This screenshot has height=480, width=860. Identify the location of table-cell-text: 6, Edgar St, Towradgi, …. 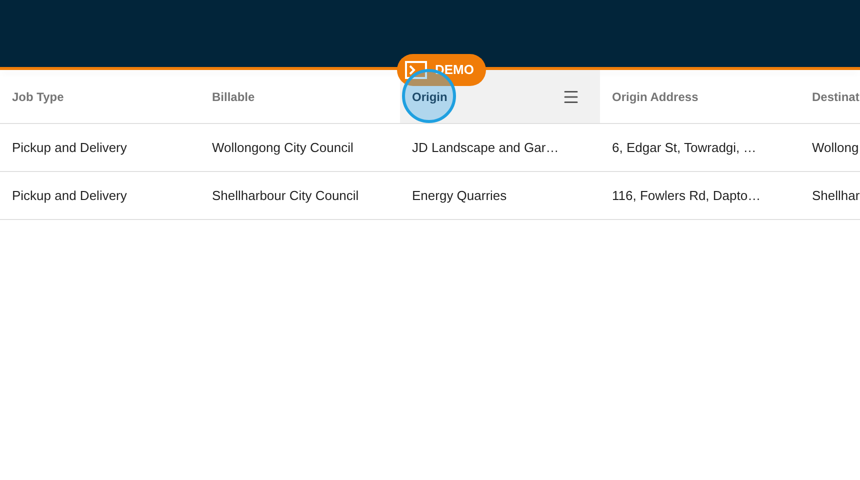
(684, 147).